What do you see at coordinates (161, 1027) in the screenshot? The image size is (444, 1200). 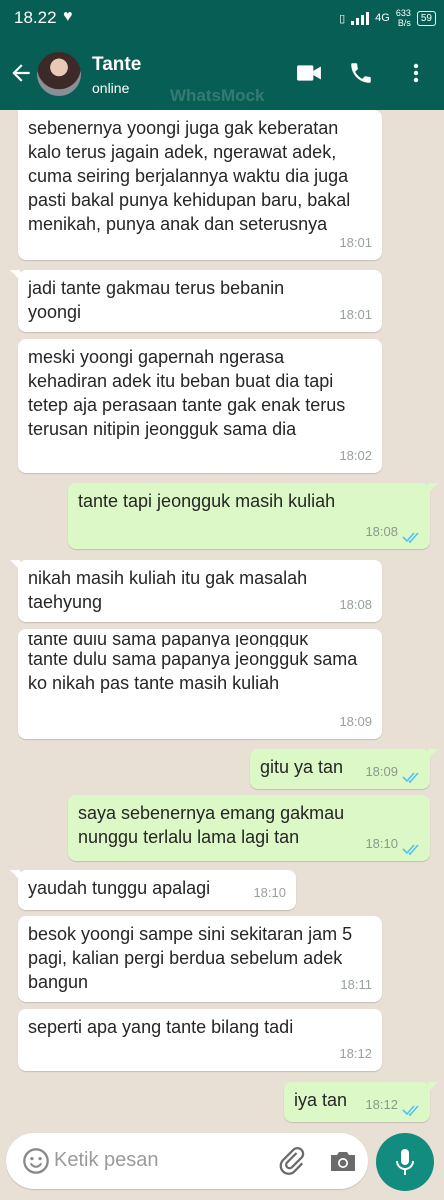 I see `message-text: seperti apa yang tante bilang tadi` at bounding box center [161, 1027].